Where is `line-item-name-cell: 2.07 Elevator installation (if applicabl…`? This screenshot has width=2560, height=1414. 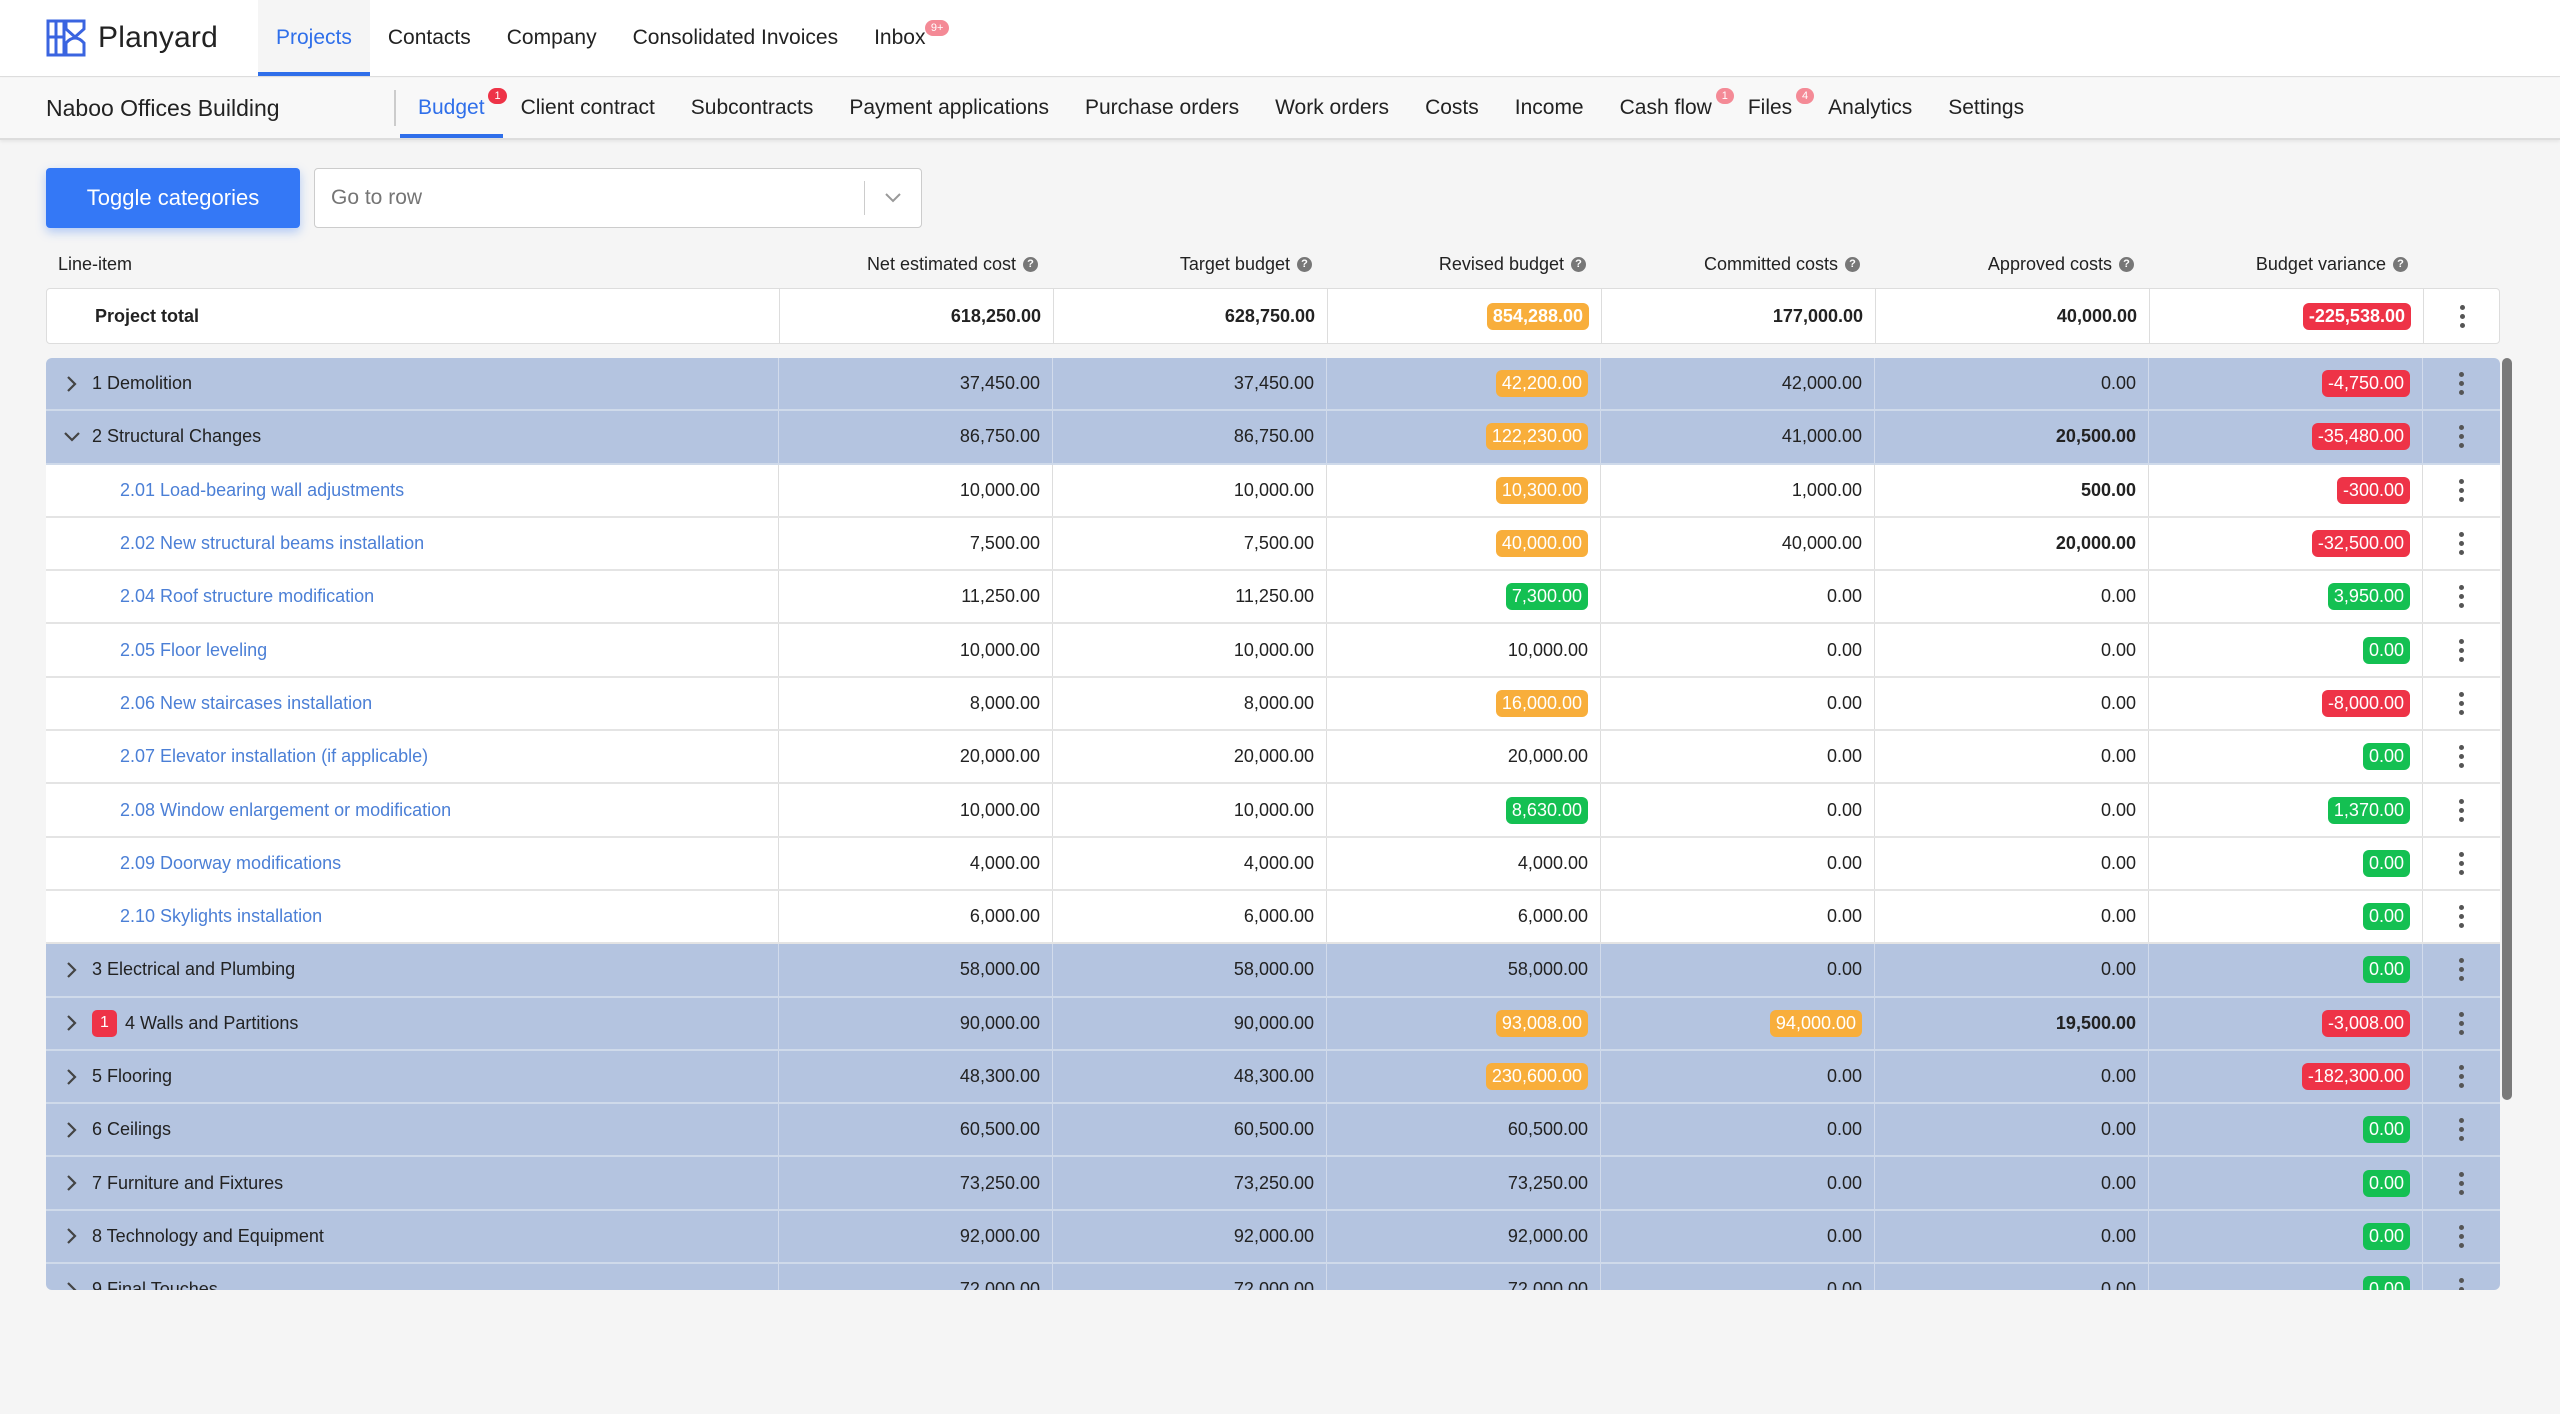 line-item-name-cell: 2.07 Elevator installation (if applicabl… is located at coordinates (412, 756).